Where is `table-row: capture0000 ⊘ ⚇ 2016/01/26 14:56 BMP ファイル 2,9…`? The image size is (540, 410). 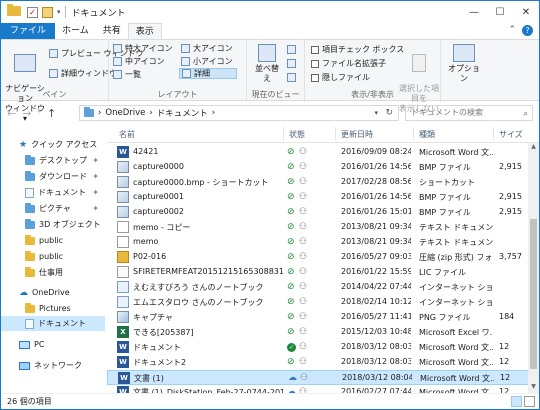
table-row: capture0000 ⊘ ⚇ 2016/01/26 14:56 BMP ファイル 2,9… is located at coordinates (321, 167).